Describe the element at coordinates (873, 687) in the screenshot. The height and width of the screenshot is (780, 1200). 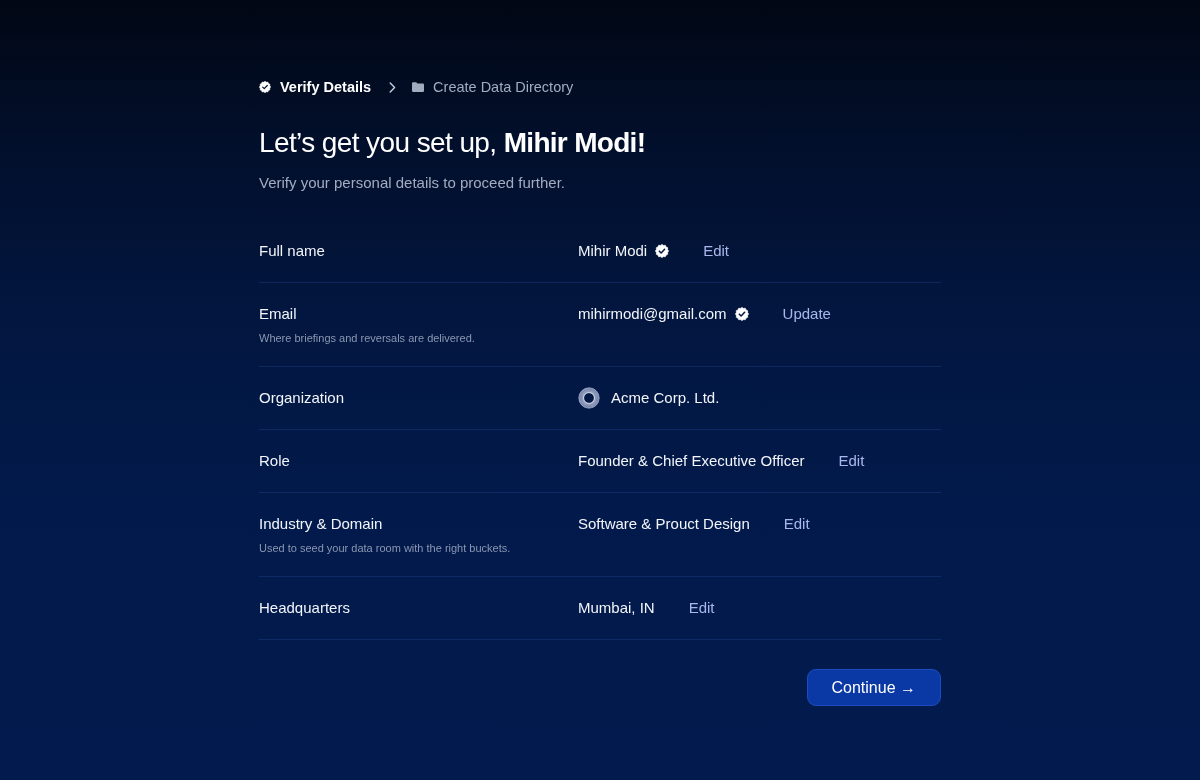
I see `continue-button: Continue →` at that location.